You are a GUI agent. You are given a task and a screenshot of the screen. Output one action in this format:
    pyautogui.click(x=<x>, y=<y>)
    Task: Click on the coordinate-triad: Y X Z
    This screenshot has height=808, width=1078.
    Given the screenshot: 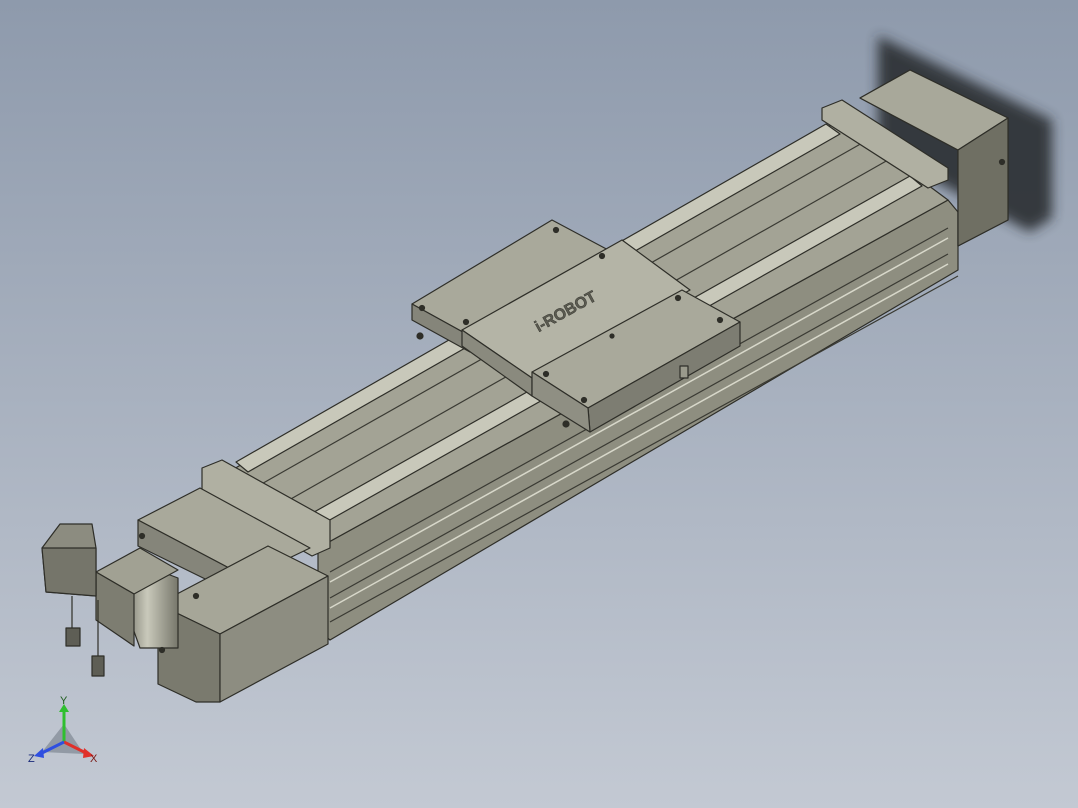 What is the action you would take?
    pyautogui.click(x=66, y=732)
    